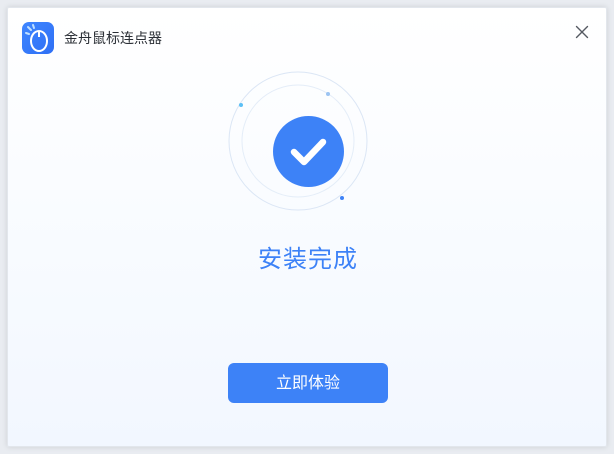  I want to click on close-icon, so click(582, 32).